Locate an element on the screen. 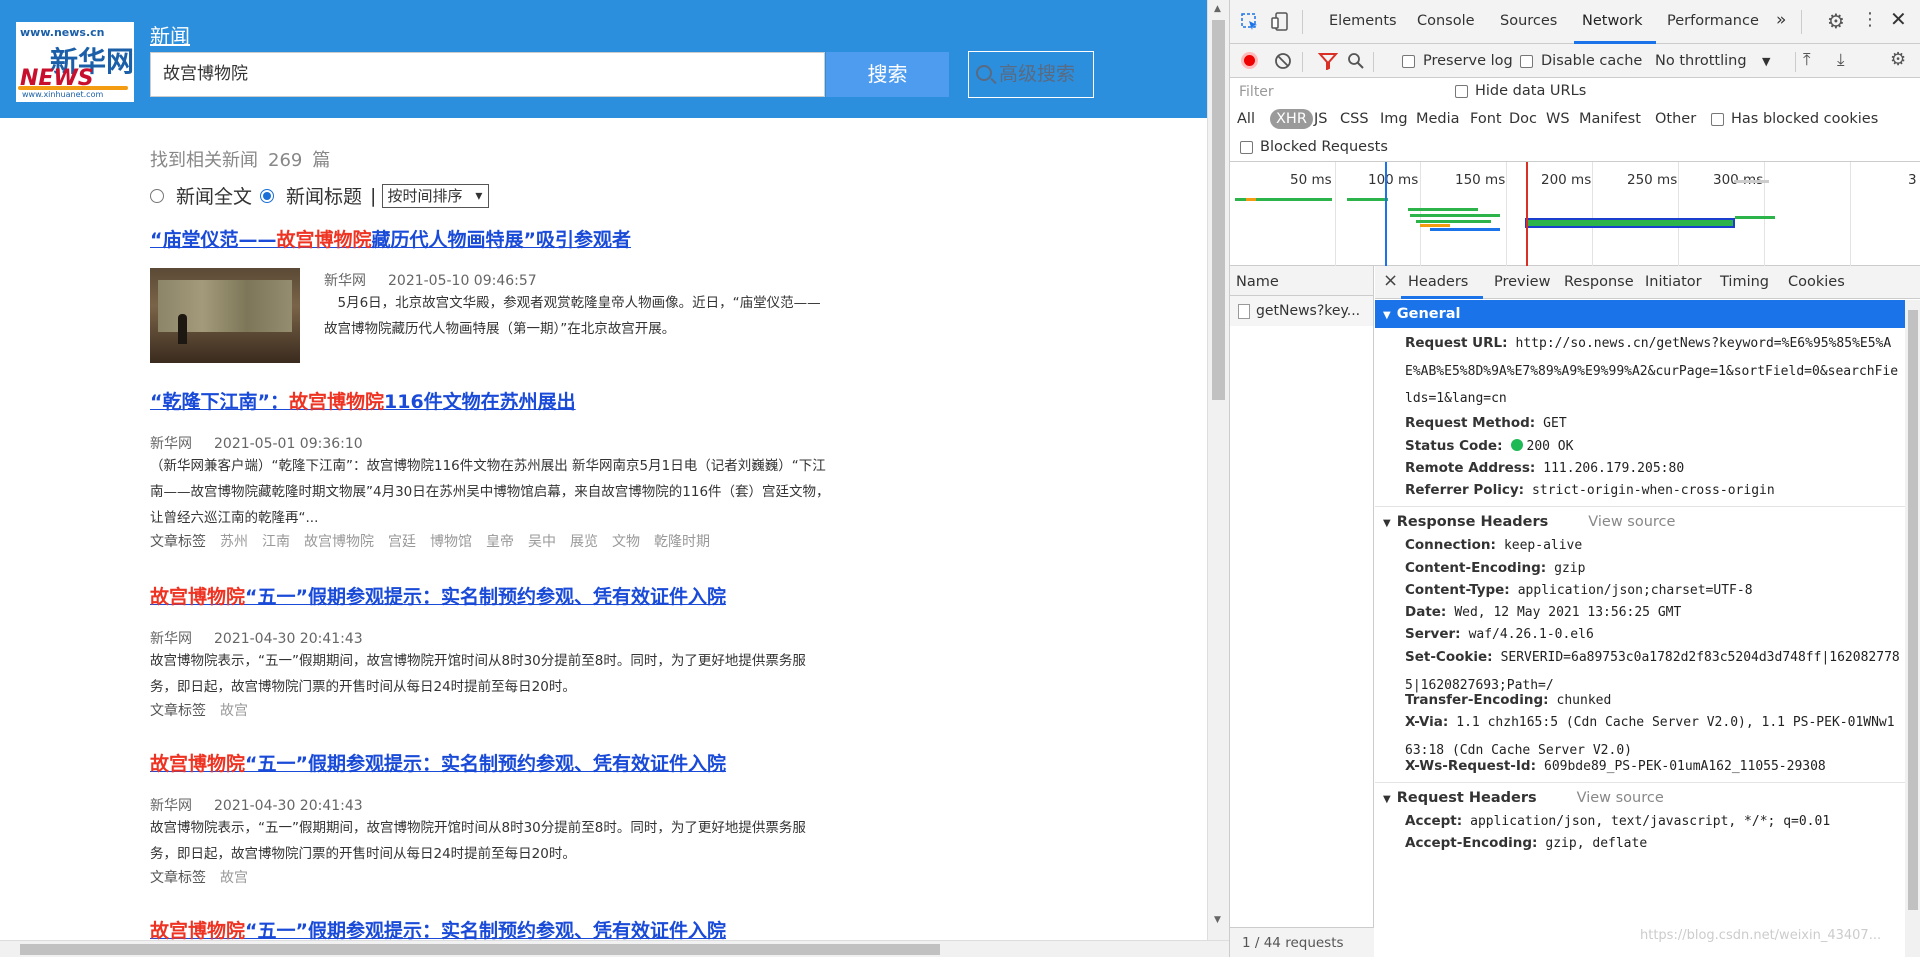 This screenshot has width=1920, height=957. tab-headers: Headers is located at coordinates (1438, 282).